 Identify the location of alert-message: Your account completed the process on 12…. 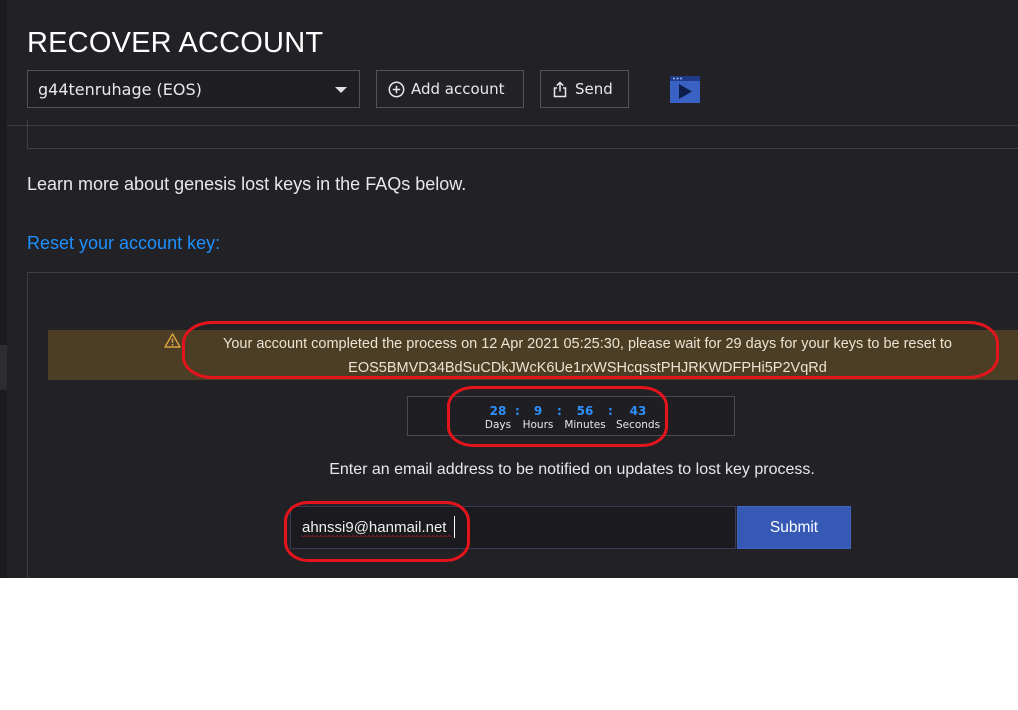
(587, 356).